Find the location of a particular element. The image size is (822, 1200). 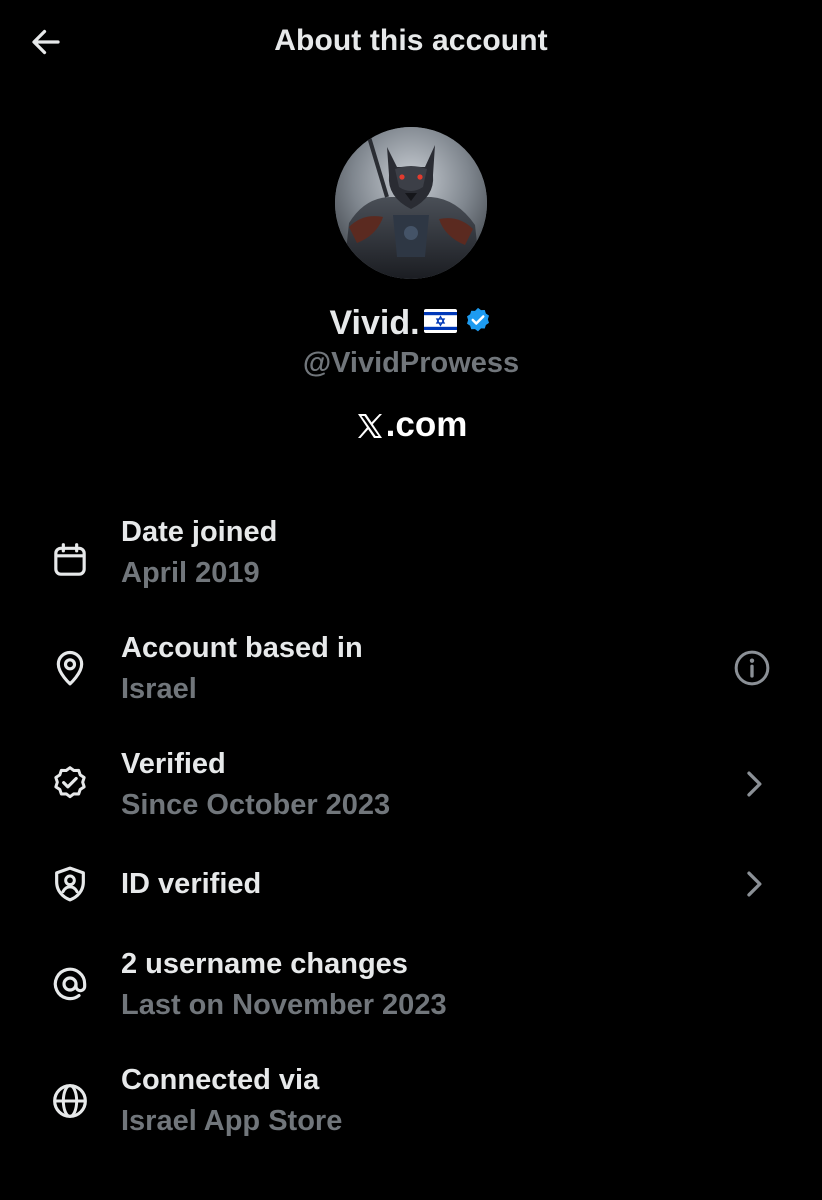

site-label-text: .com is located at coordinates (426, 424).